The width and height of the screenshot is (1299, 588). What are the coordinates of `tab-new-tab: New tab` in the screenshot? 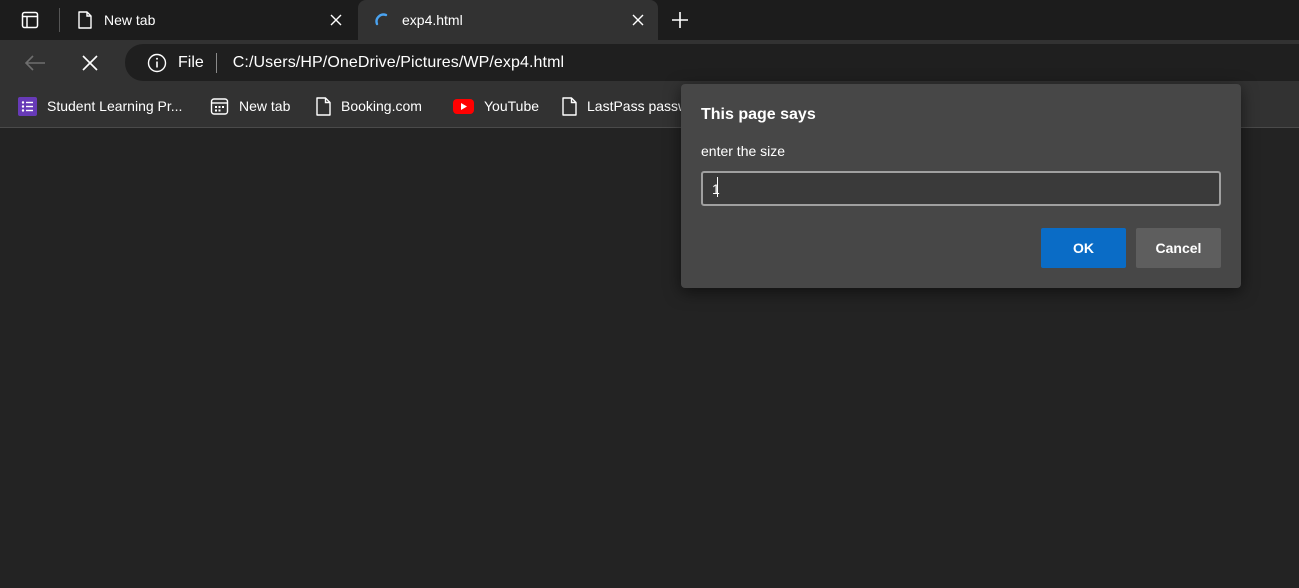 It's located at (209, 20).